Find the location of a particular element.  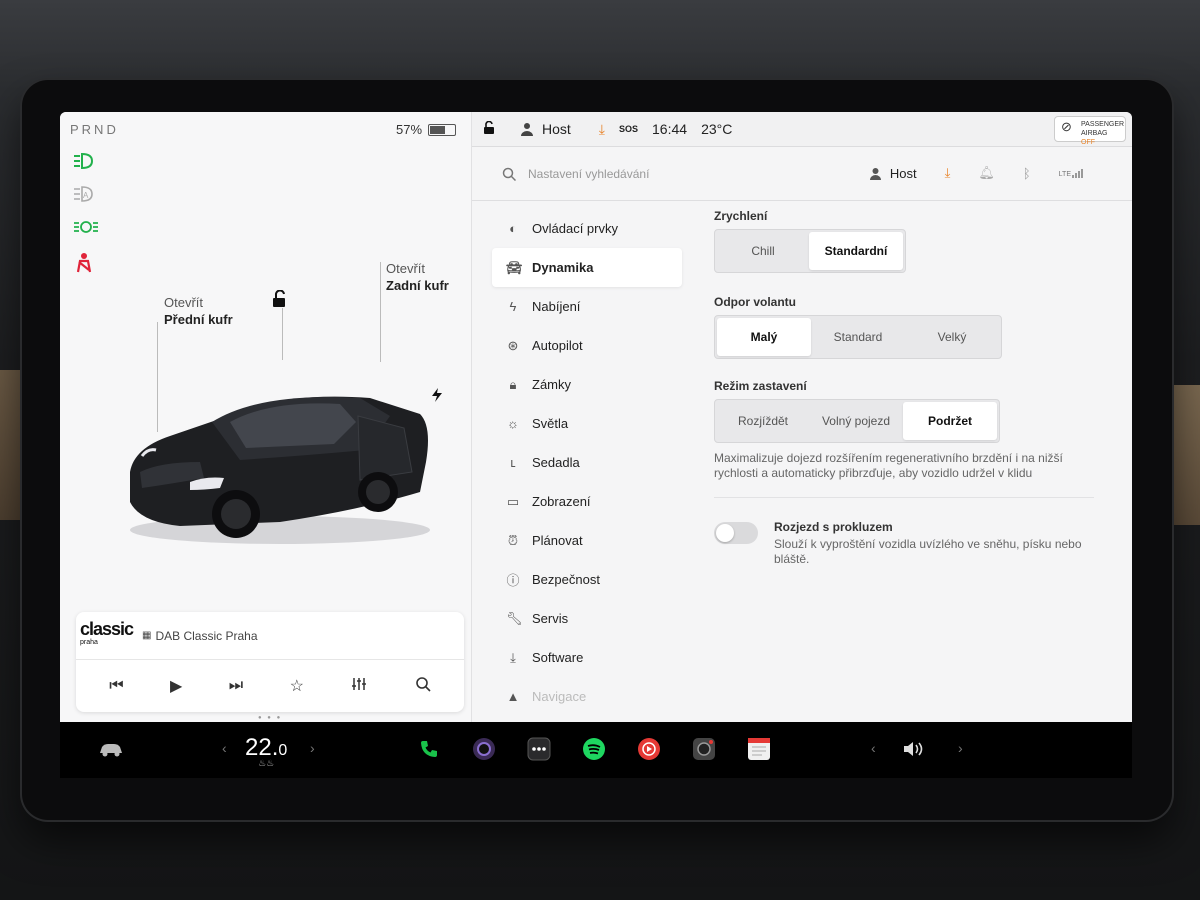

settings-menu-item: 🚘︎ Dynamika is located at coordinates (587, 267).